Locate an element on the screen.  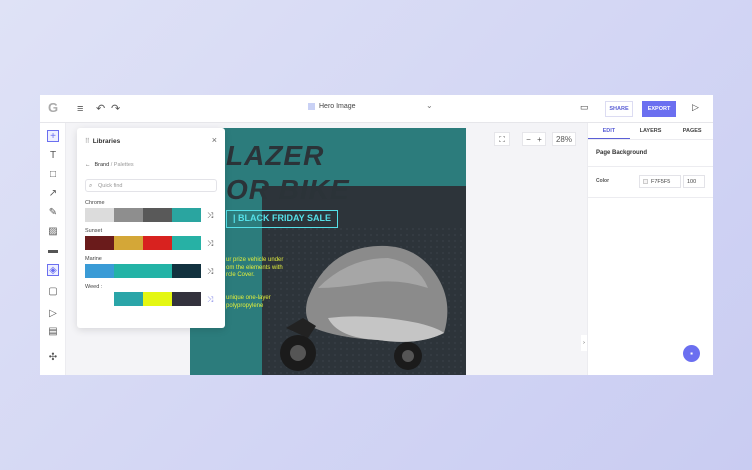
libraries-icon: ◈ is located at coordinates (53, 270).